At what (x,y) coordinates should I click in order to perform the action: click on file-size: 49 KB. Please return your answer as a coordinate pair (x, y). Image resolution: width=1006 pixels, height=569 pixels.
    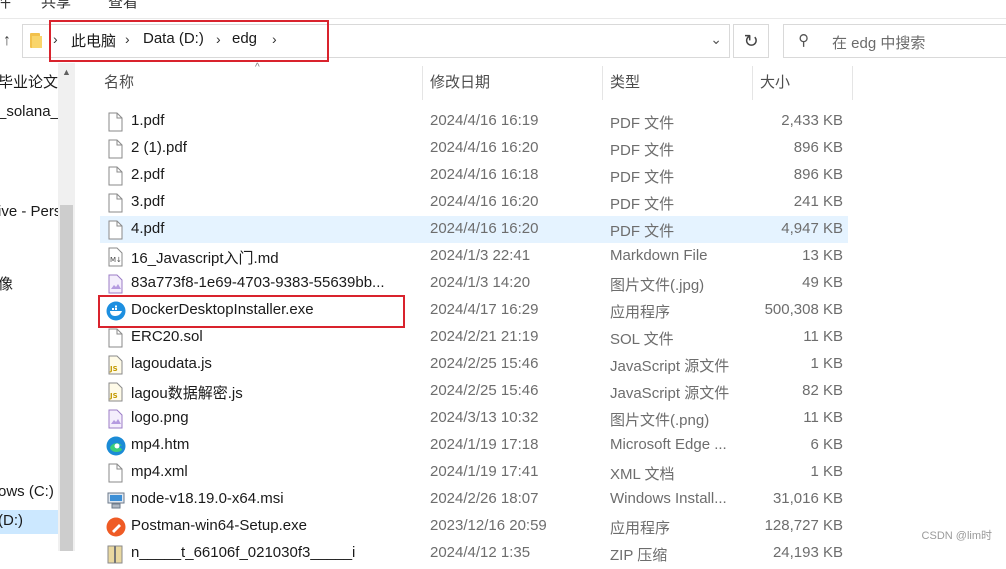
    Looking at the image, I should click on (822, 282).